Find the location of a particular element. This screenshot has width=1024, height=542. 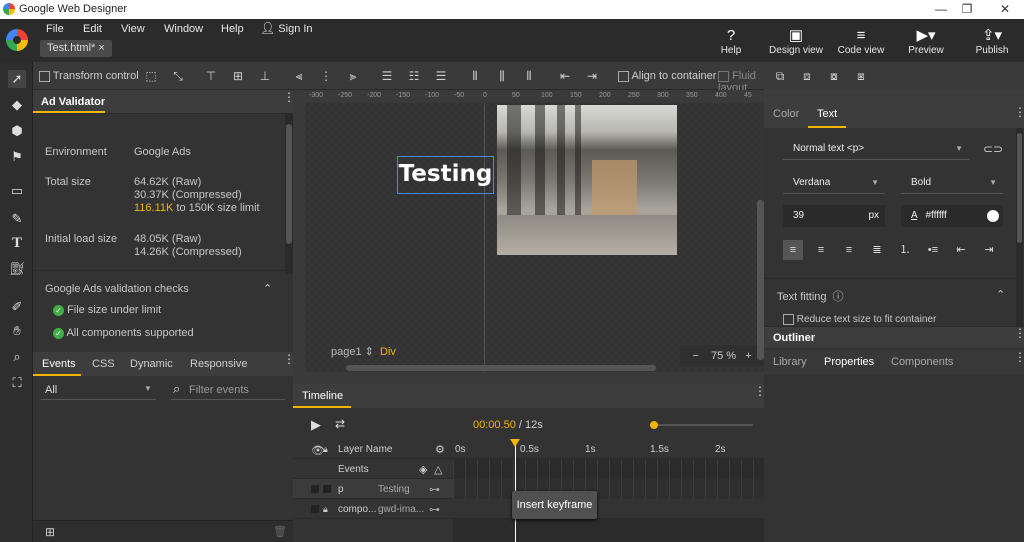

increase-indent-icon: ⇥ is located at coordinates (989, 250).